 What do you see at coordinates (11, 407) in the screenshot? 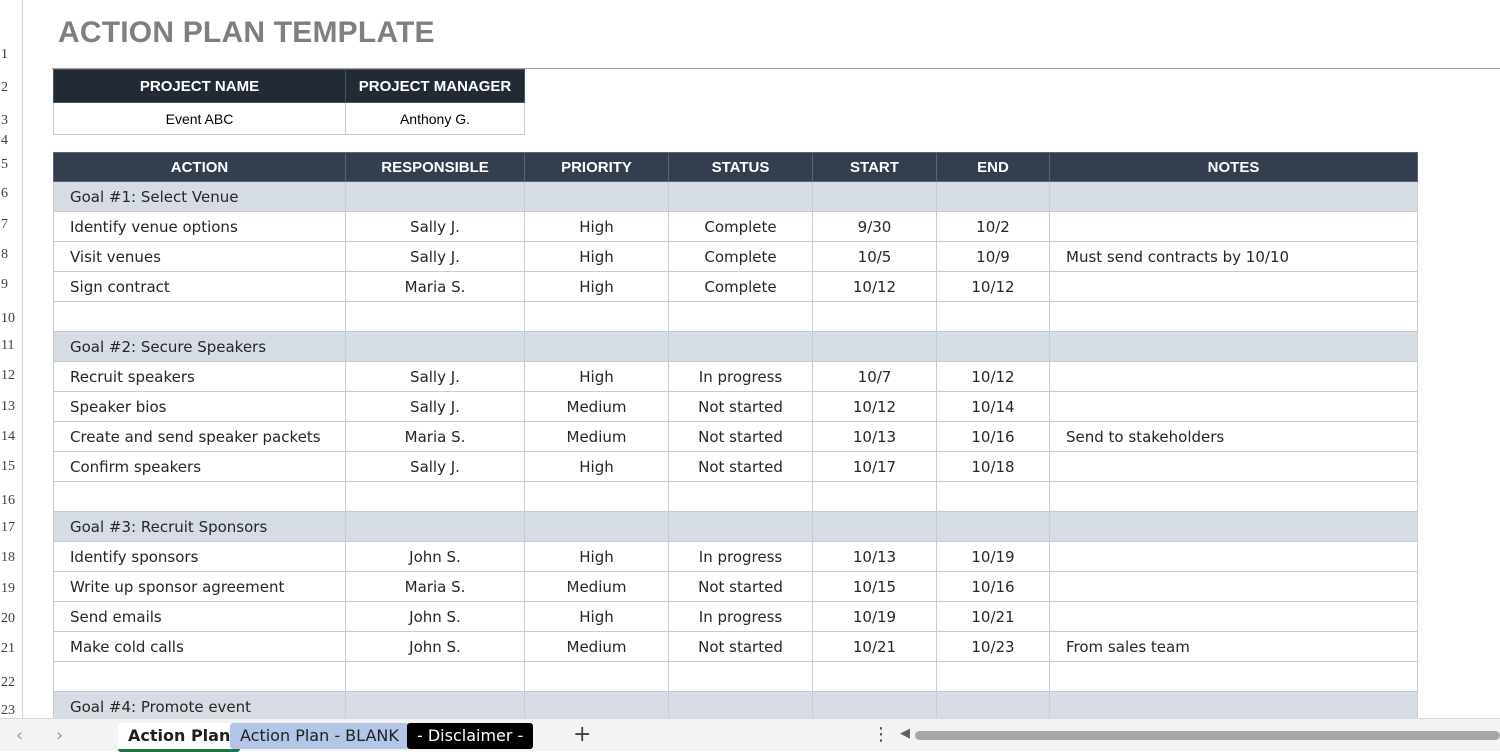
I see `row-number: 13` at bounding box center [11, 407].